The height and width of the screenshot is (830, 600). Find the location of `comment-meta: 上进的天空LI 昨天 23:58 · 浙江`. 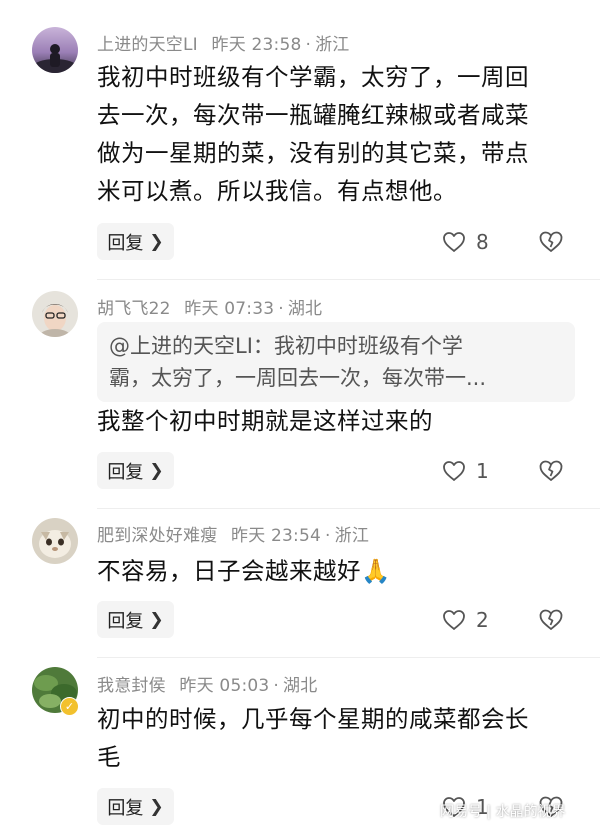

comment-meta: 上进的天空LI 昨天 23:58 · 浙江 is located at coordinates (223, 45).